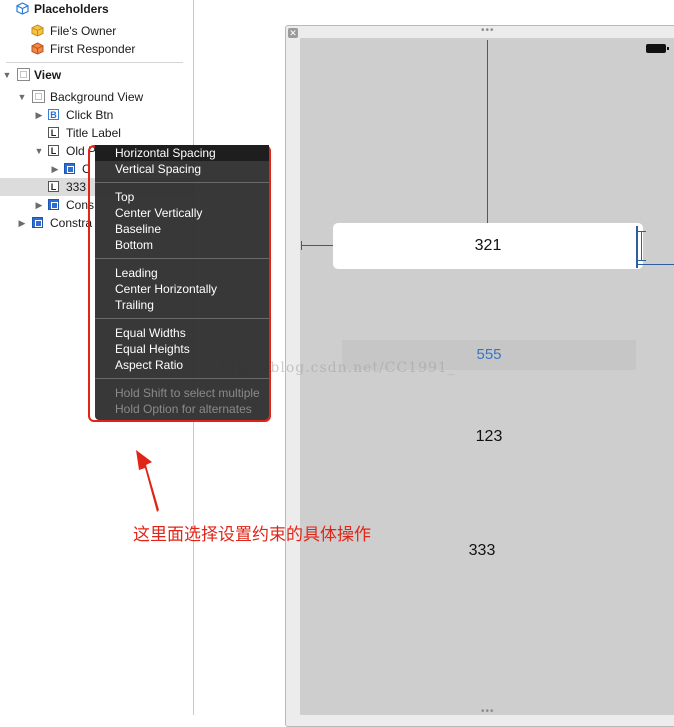  What do you see at coordinates (90, 115) in the screenshot?
I see `click-btn-label: Click Btn` at bounding box center [90, 115].